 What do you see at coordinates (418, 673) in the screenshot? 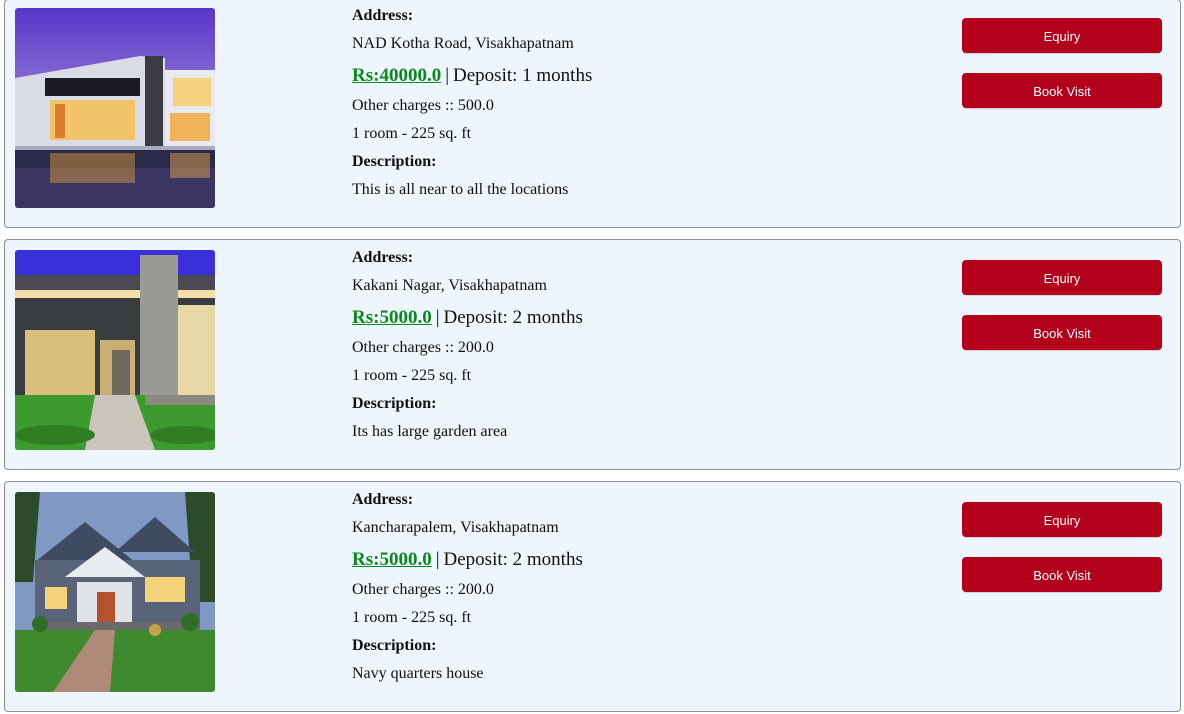
I see `description-value: Navy quarters house` at bounding box center [418, 673].